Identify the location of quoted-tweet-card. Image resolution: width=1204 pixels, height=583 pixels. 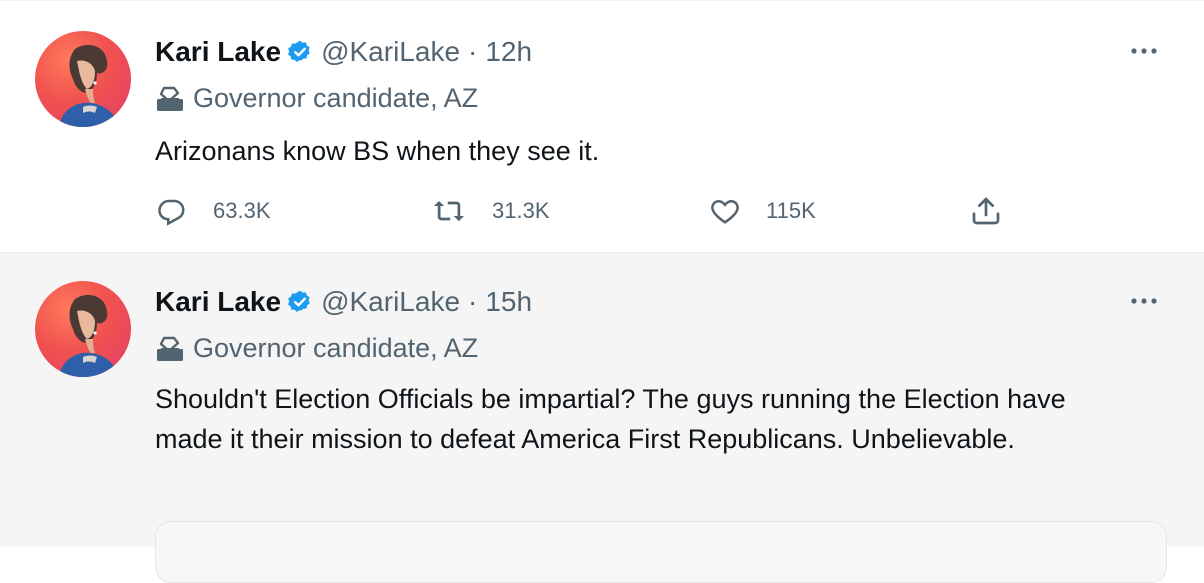
(661, 552).